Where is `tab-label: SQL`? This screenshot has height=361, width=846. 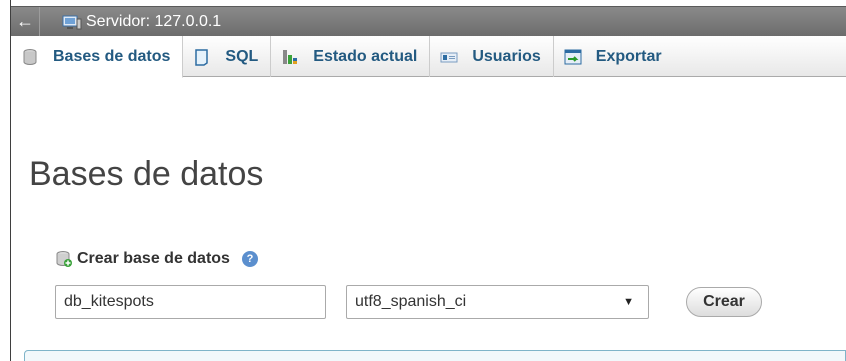 tab-label: SQL is located at coordinates (242, 56).